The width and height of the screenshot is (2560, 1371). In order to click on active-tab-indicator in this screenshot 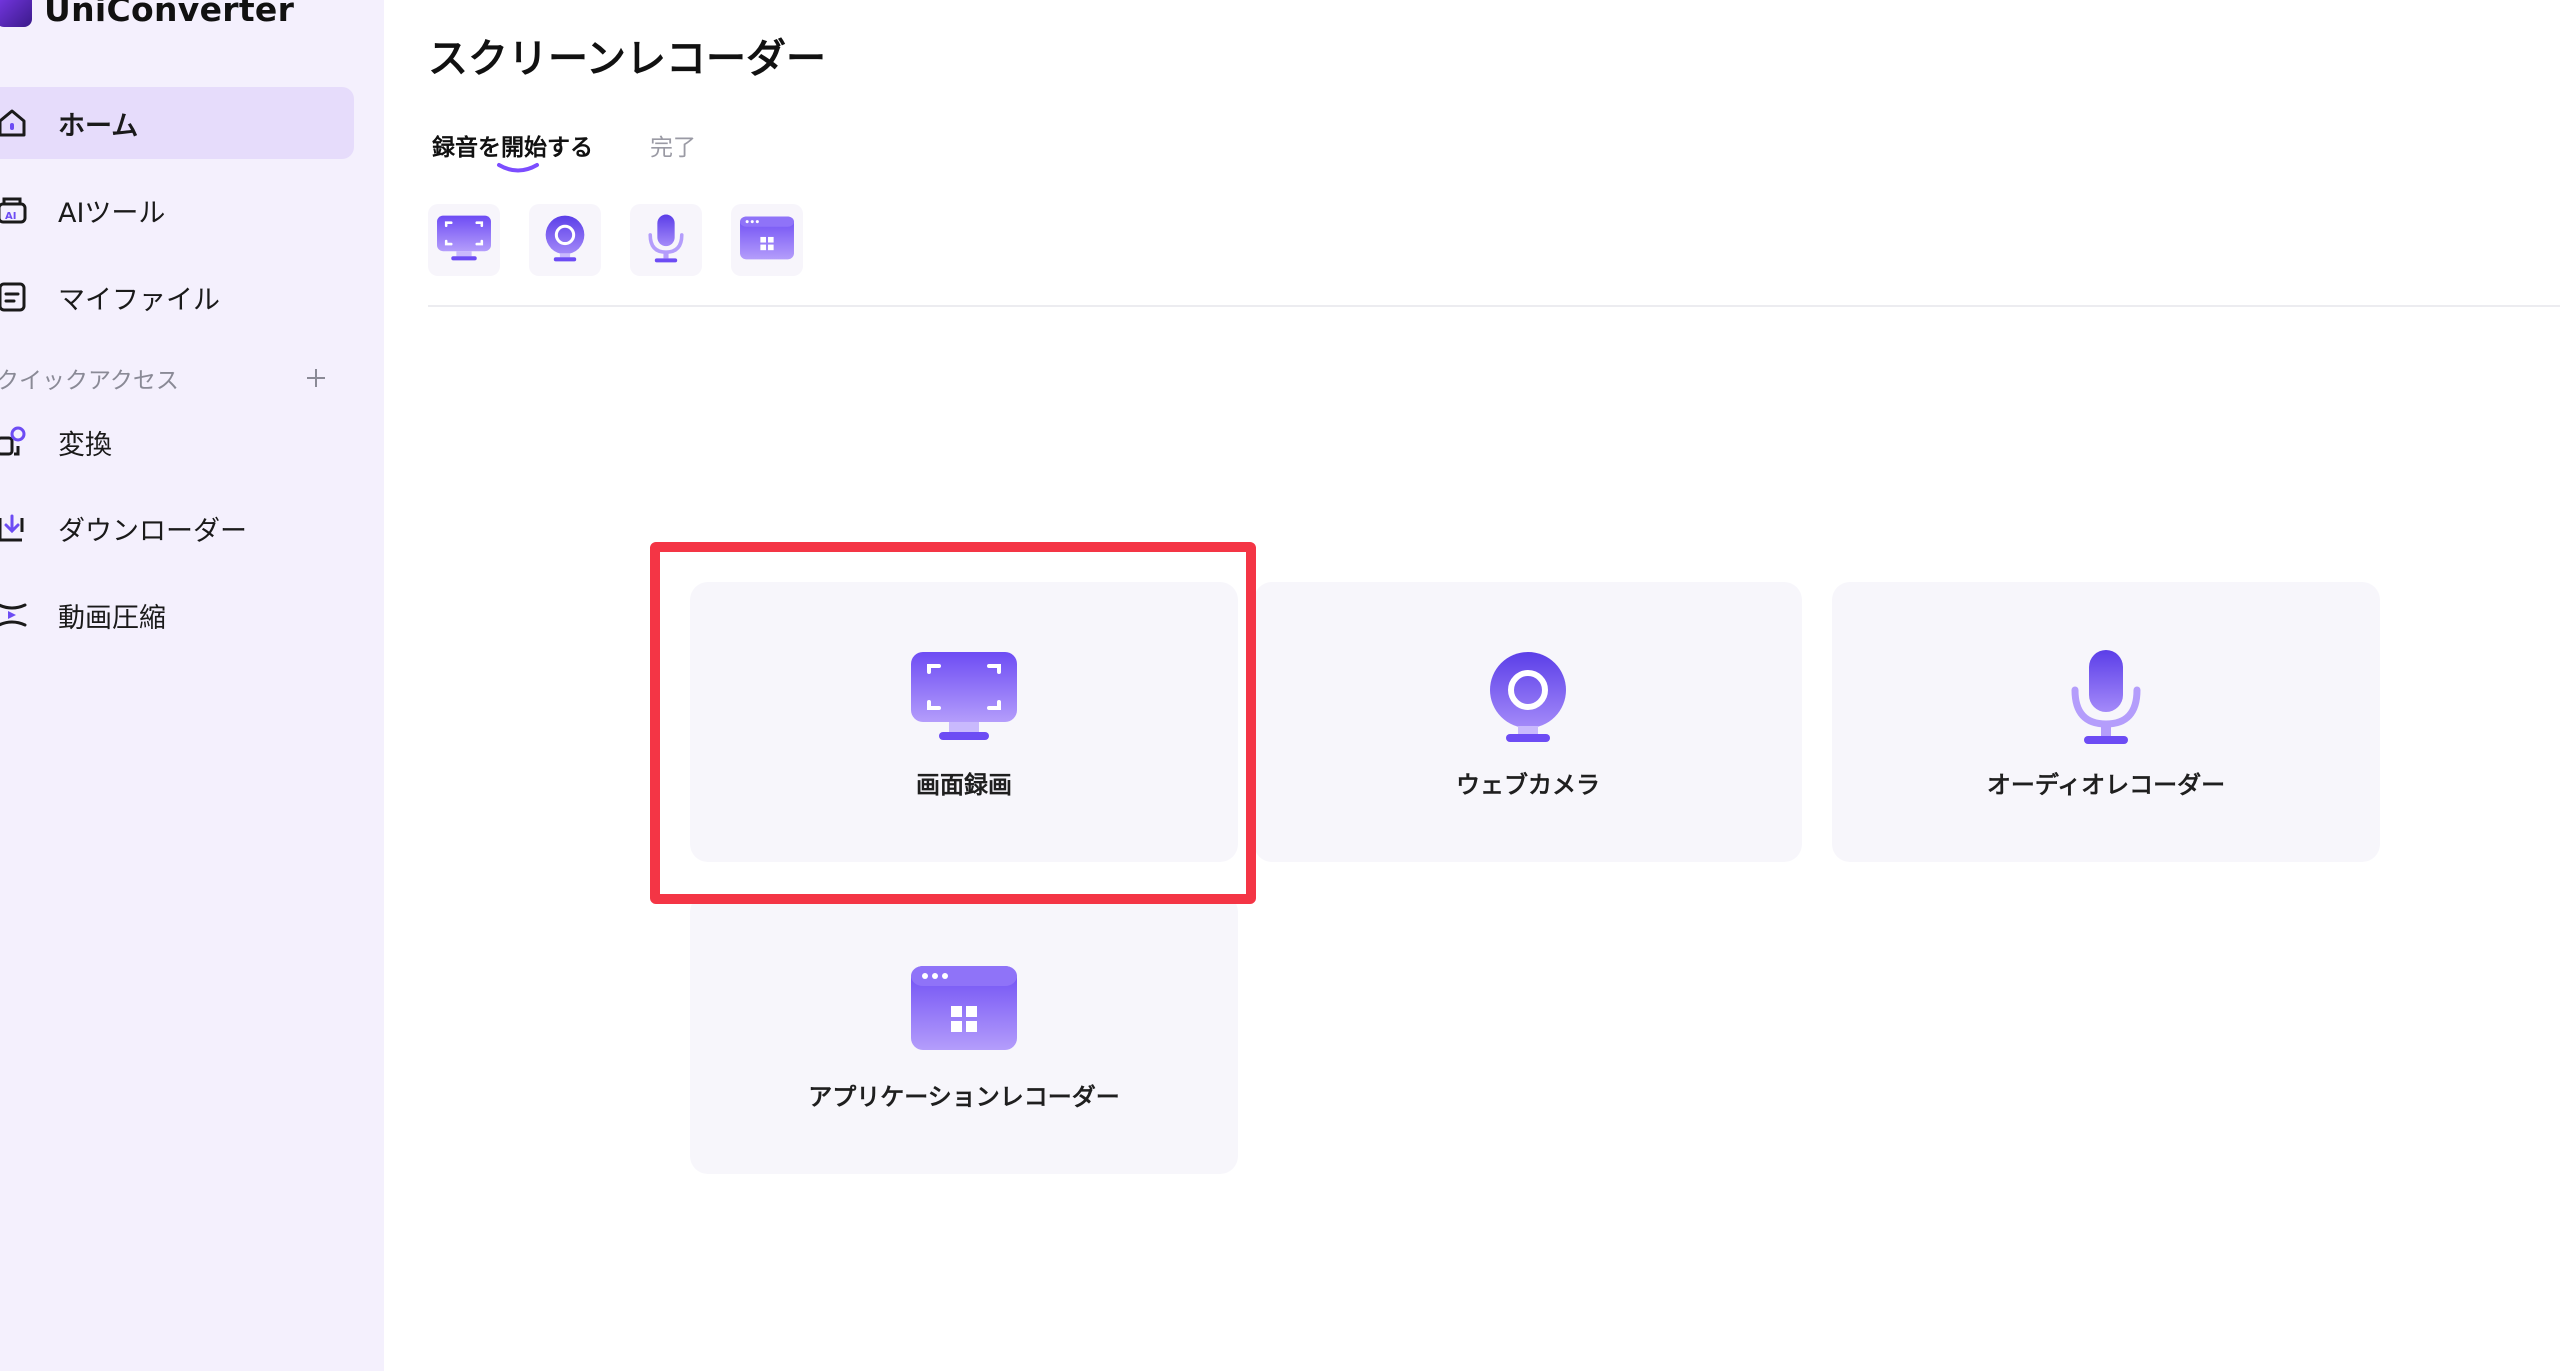, I will do `click(518, 168)`.